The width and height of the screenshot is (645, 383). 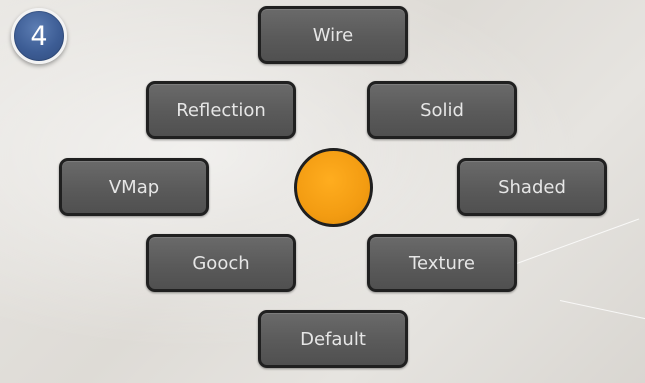 I want to click on reflection-button: Reflection, so click(x=221, y=110).